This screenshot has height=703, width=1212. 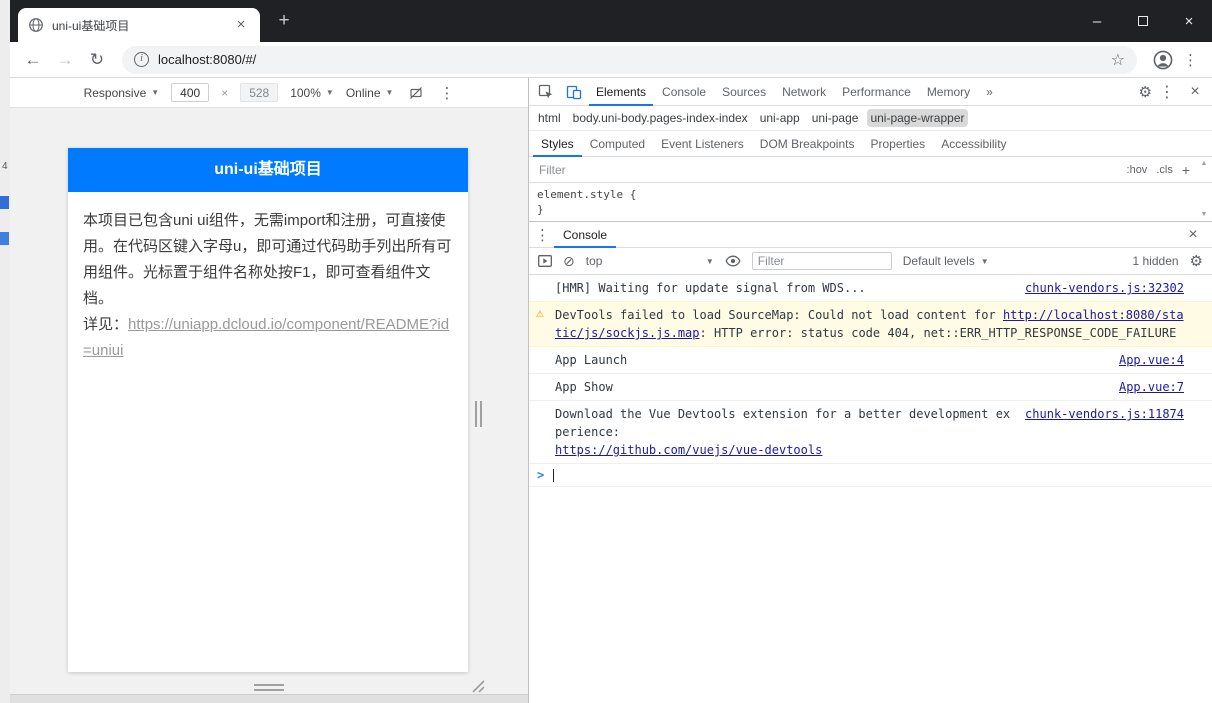 What do you see at coordinates (1186, 170) in the screenshot?
I see `new-style-rule-button: +` at bounding box center [1186, 170].